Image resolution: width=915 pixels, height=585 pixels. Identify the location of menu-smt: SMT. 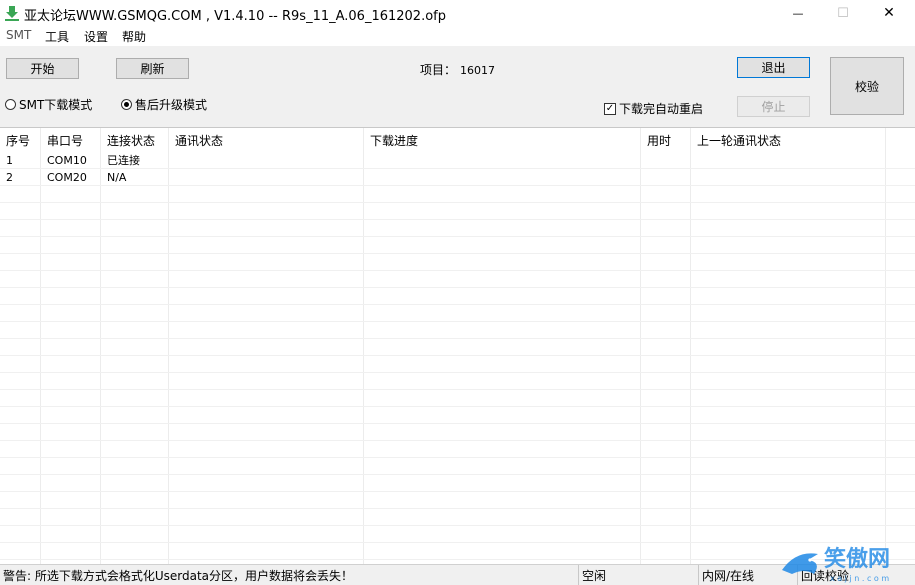
(18, 35).